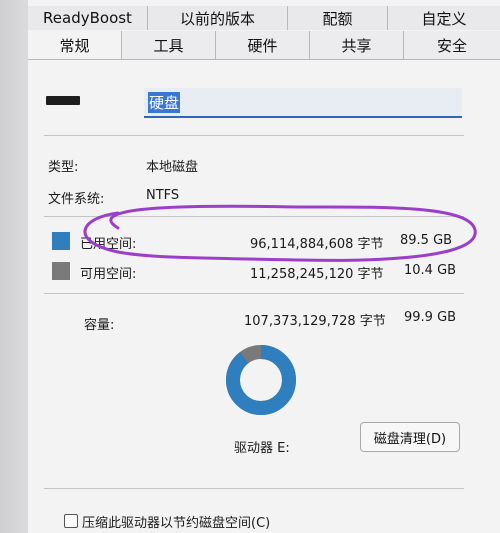 The image size is (500, 533). I want to click on free-space-size: 10.4 GB, so click(430, 270).